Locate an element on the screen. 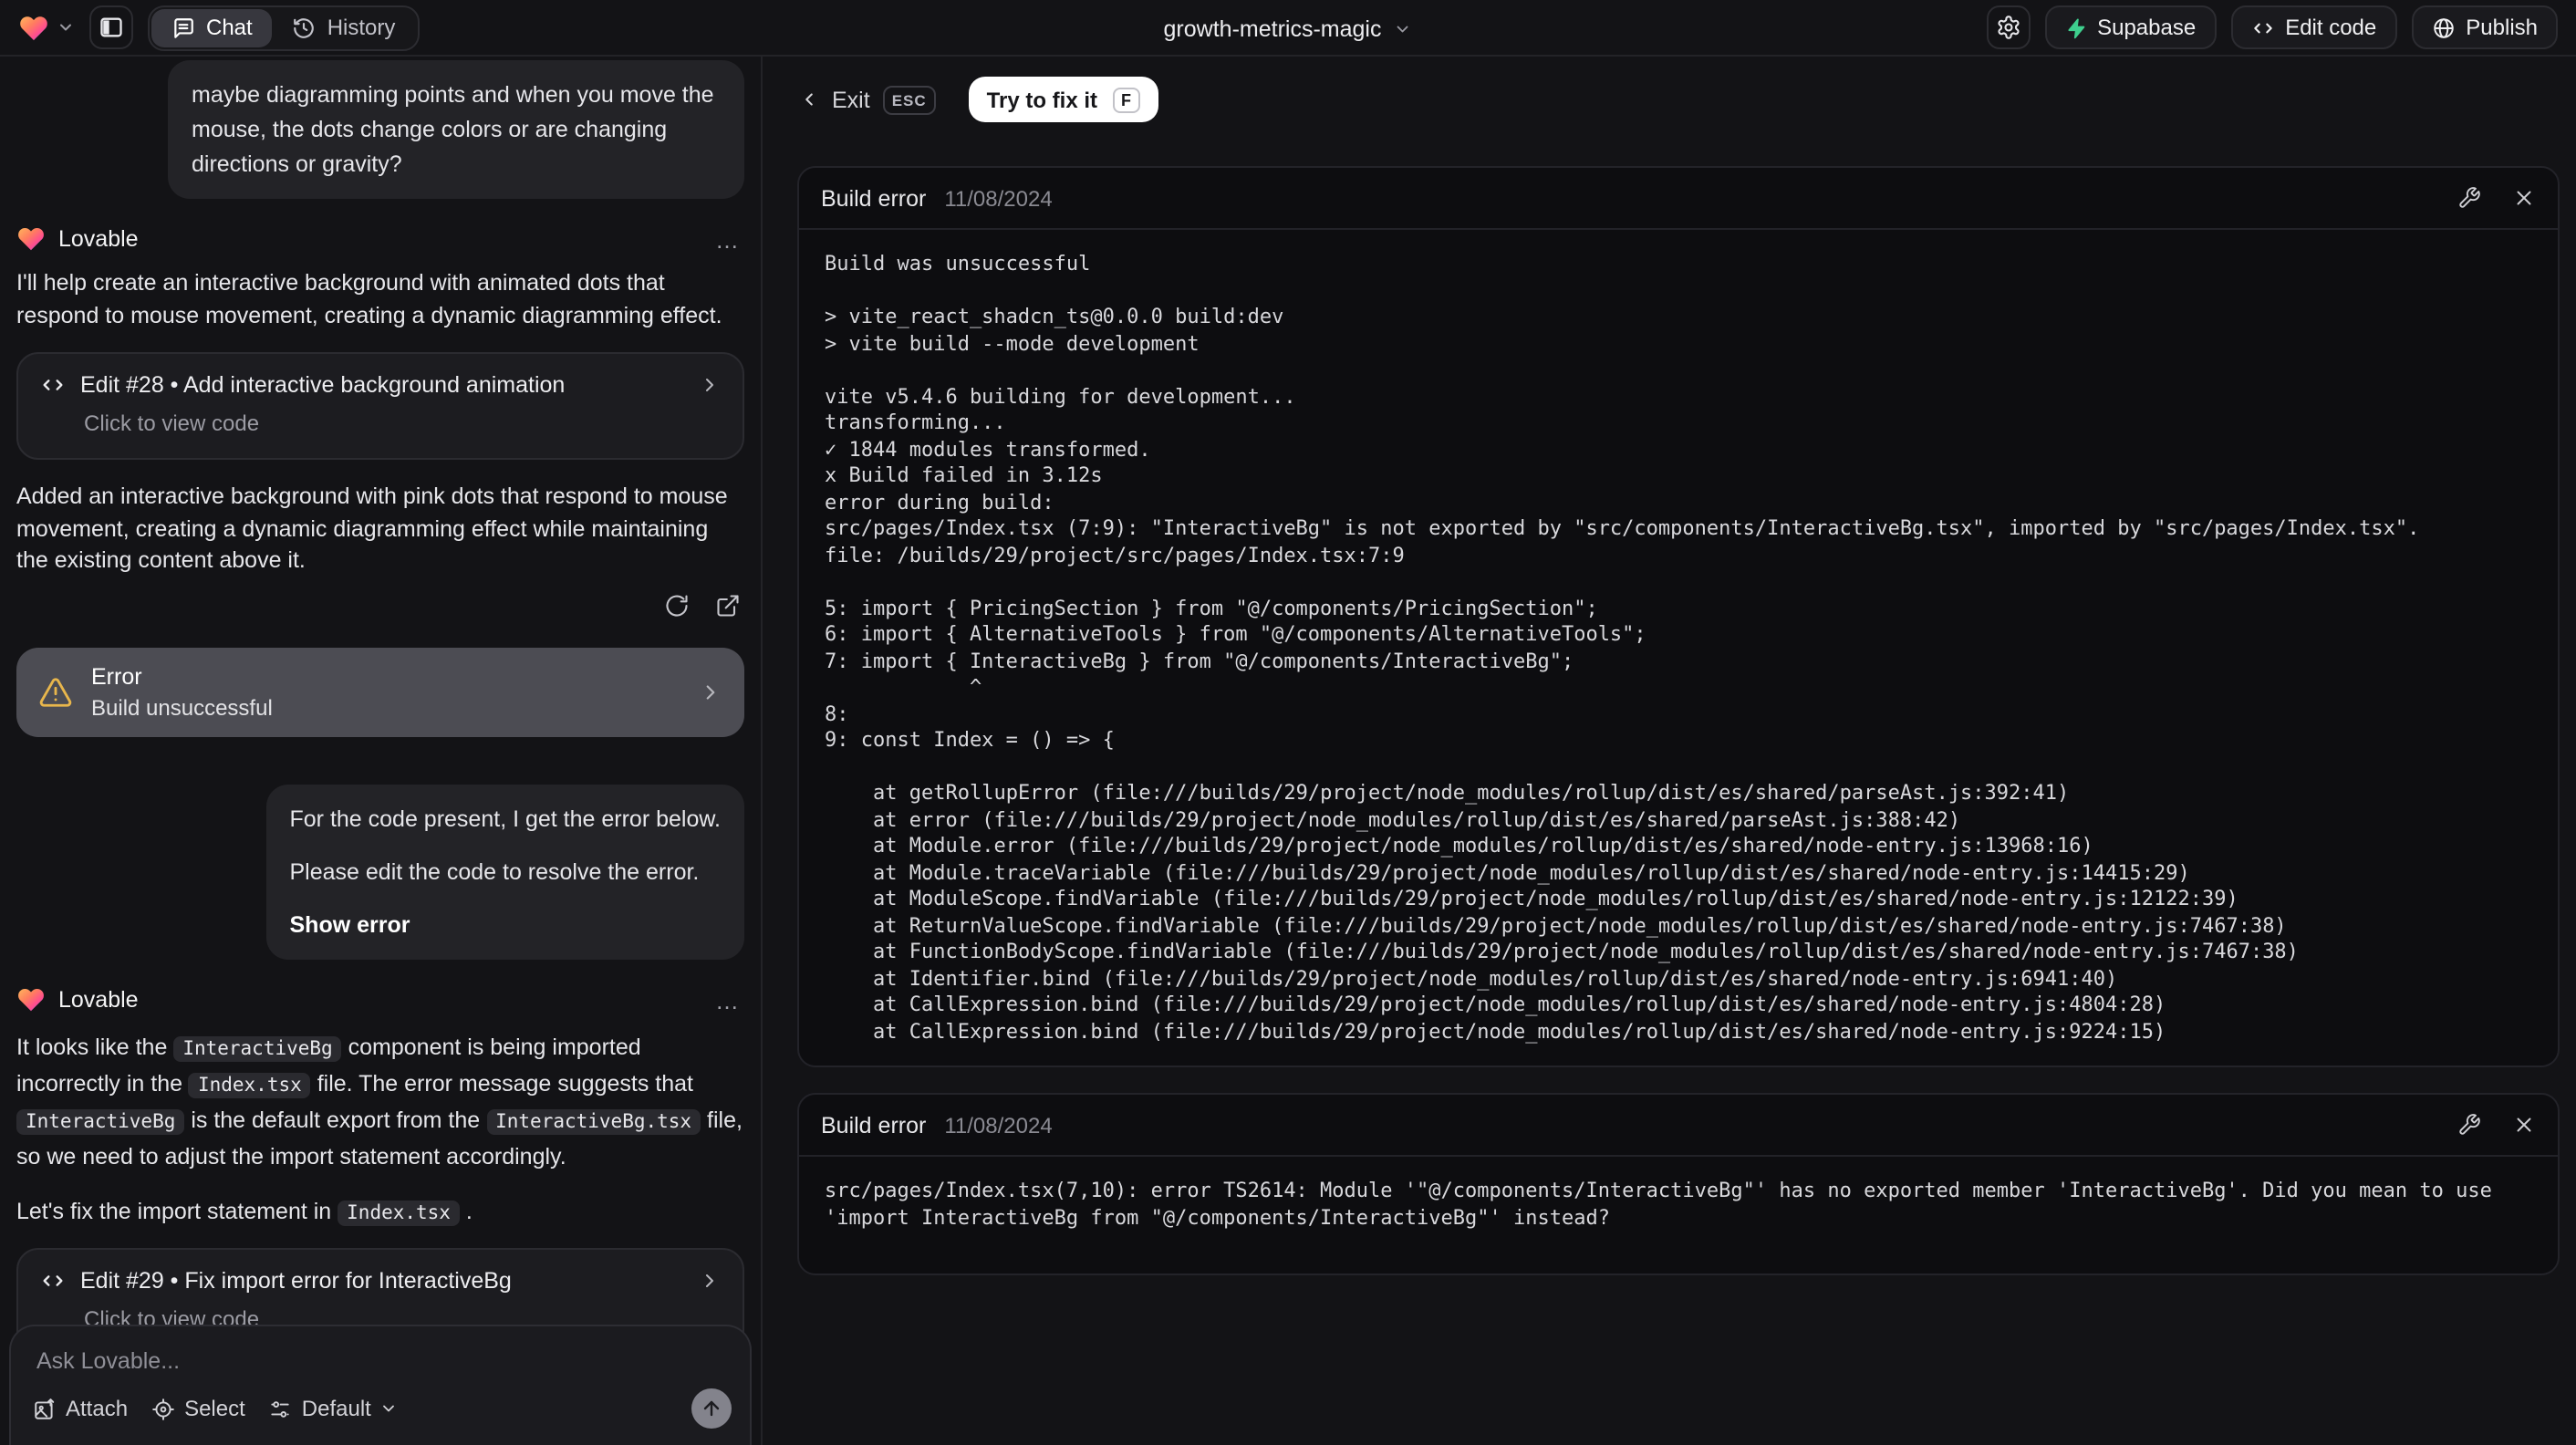  chevron-left-icon is located at coordinates (809, 99).